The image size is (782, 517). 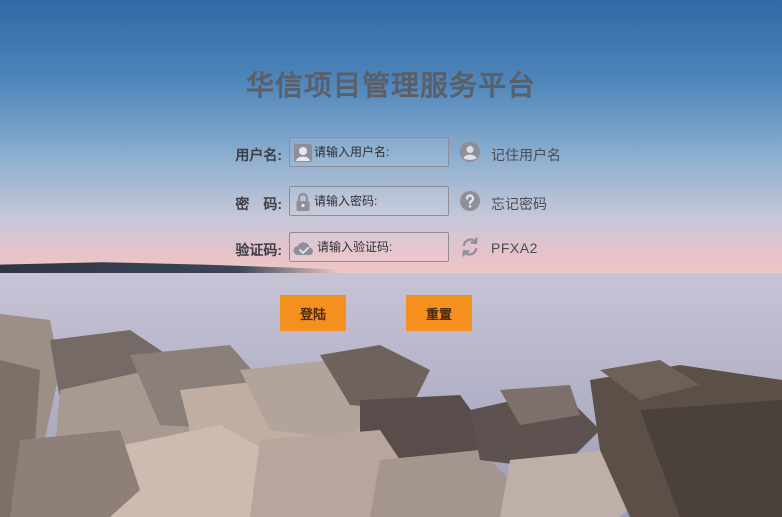 I want to click on password-row: 密 码: 忘记密码, so click(x=391, y=202).